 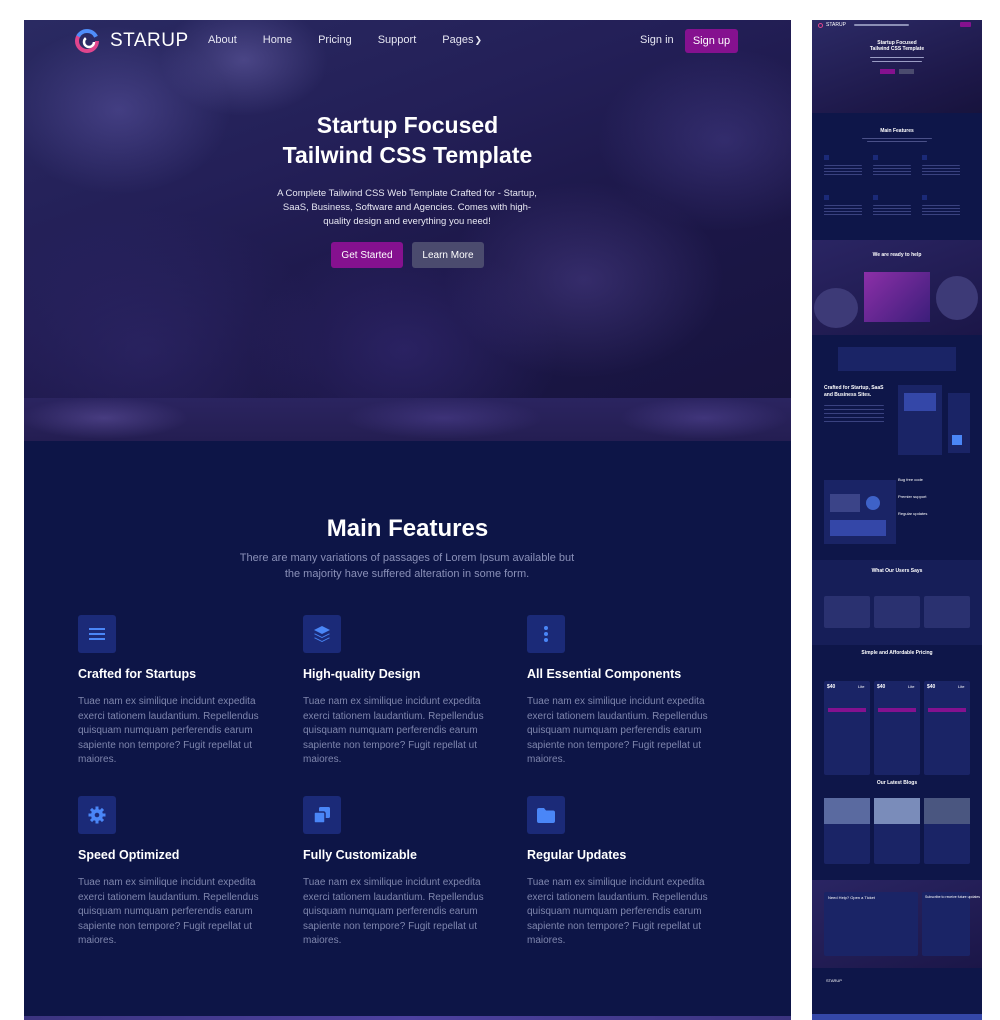 What do you see at coordinates (836, 25) in the screenshot?
I see `thumb-brand: STARUP` at bounding box center [836, 25].